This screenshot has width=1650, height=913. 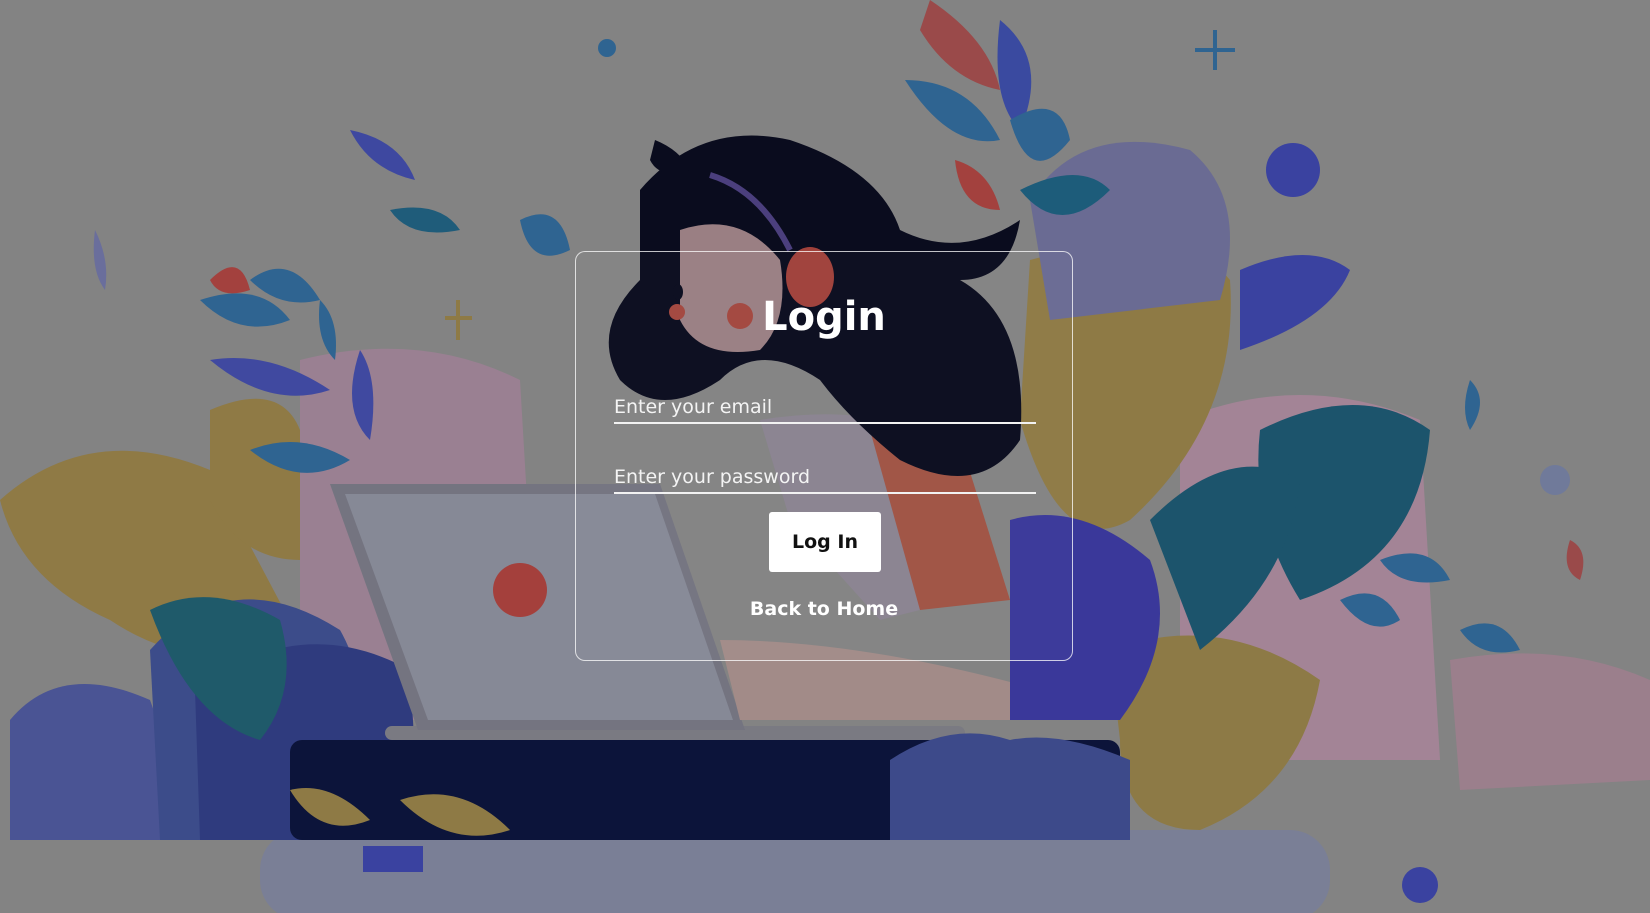 I want to click on password-field, so click(x=825, y=475).